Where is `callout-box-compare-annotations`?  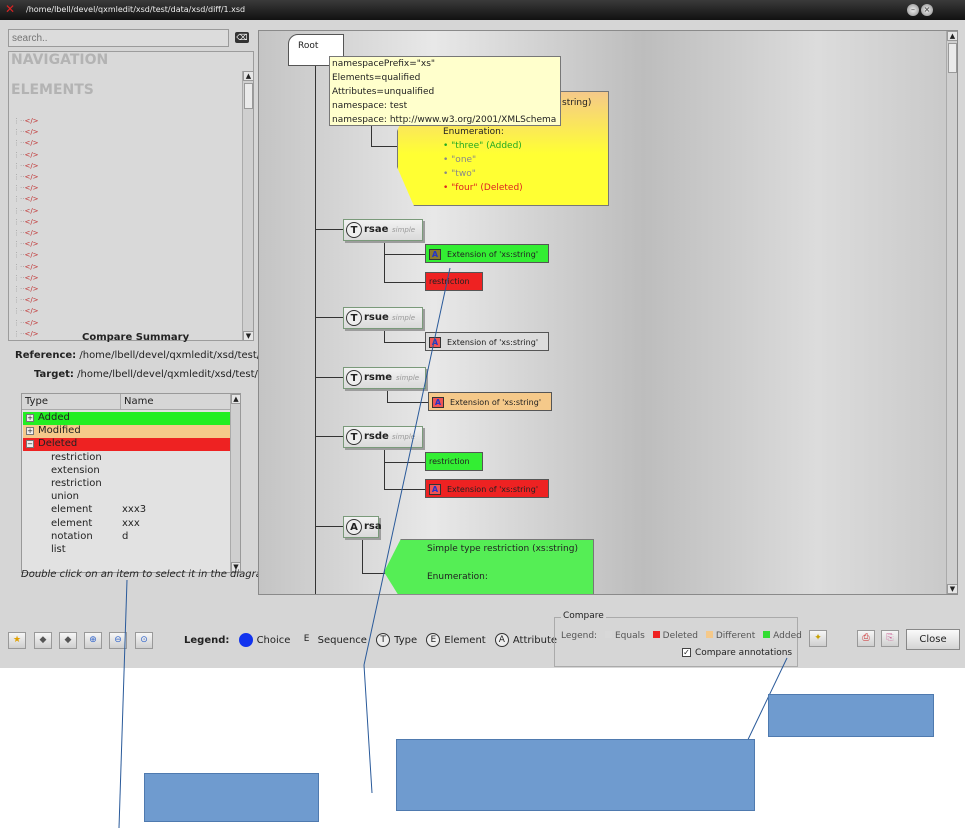 callout-box-compare-annotations is located at coordinates (851, 715).